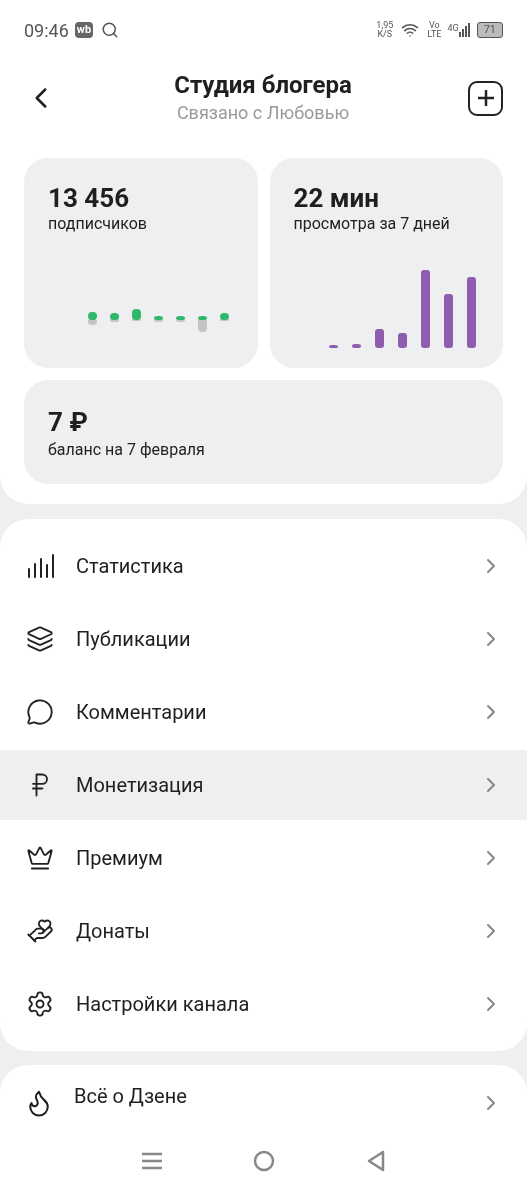 This screenshot has width=527, height=1200. Describe the element at coordinates (134, 639) in the screenshot. I see `menu-label: Публикации` at that location.